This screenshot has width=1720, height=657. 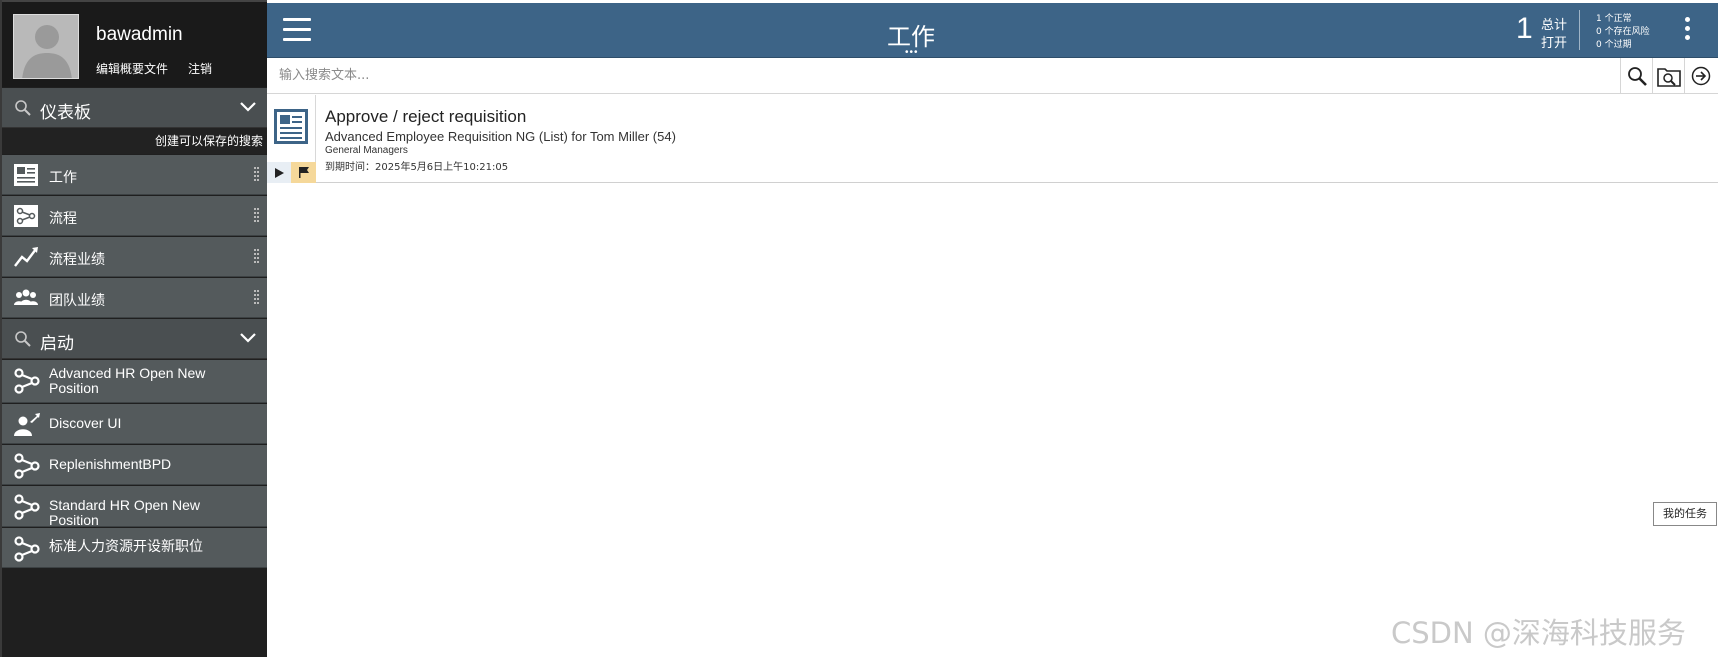 What do you see at coordinates (134, 141) in the screenshot?
I see `create-saved-search-link: 创建可以保存的搜索` at bounding box center [134, 141].